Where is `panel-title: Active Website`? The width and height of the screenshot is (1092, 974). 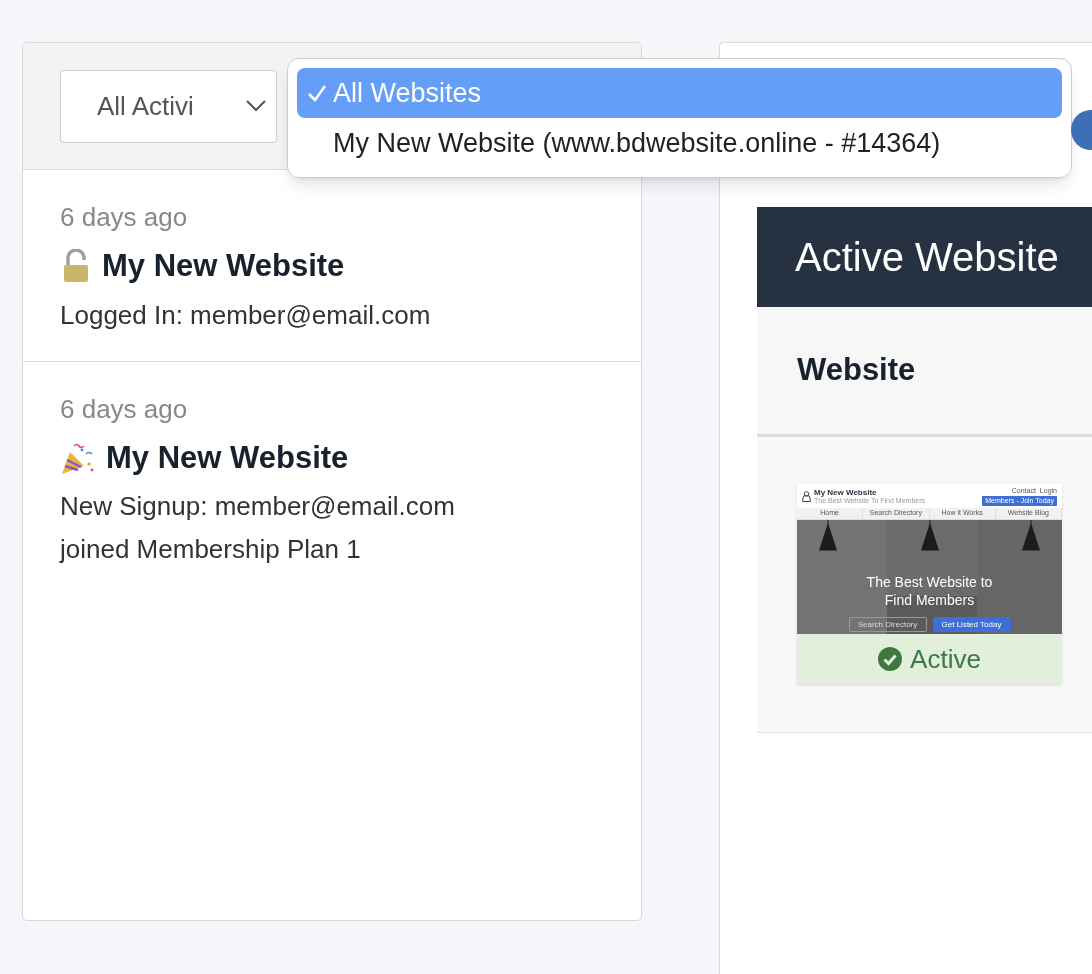
panel-title: Active Website is located at coordinates (927, 257).